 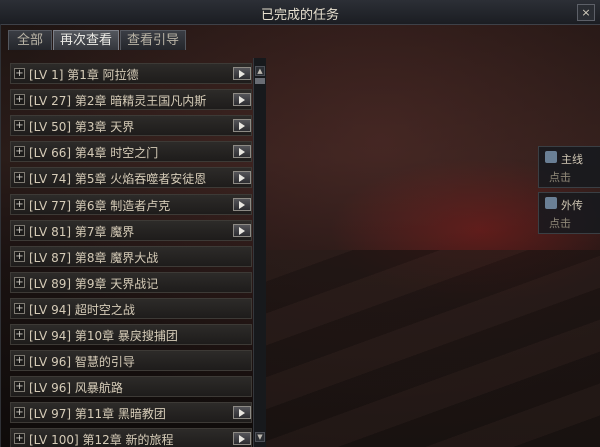 What do you see at coordinates (259, 252) in the screenshot?
I see `quest-list-scrollbar: ▲ ▼` at bounding box center [259, 252].